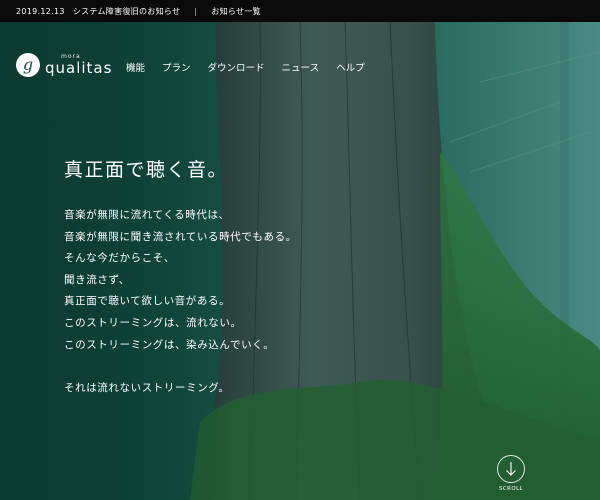 The width and height of the screenshot is (600, 500). I want to click on scroll-button, so click(511, 469).